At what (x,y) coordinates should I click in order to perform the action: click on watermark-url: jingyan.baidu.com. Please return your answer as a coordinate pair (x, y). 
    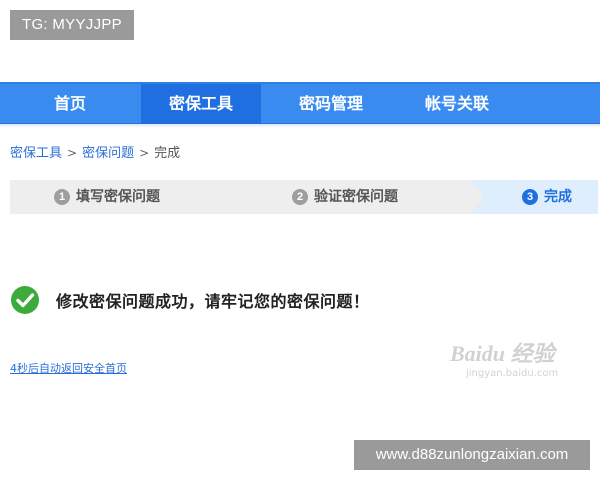
    Looking at the image, I should click on (512, 373).